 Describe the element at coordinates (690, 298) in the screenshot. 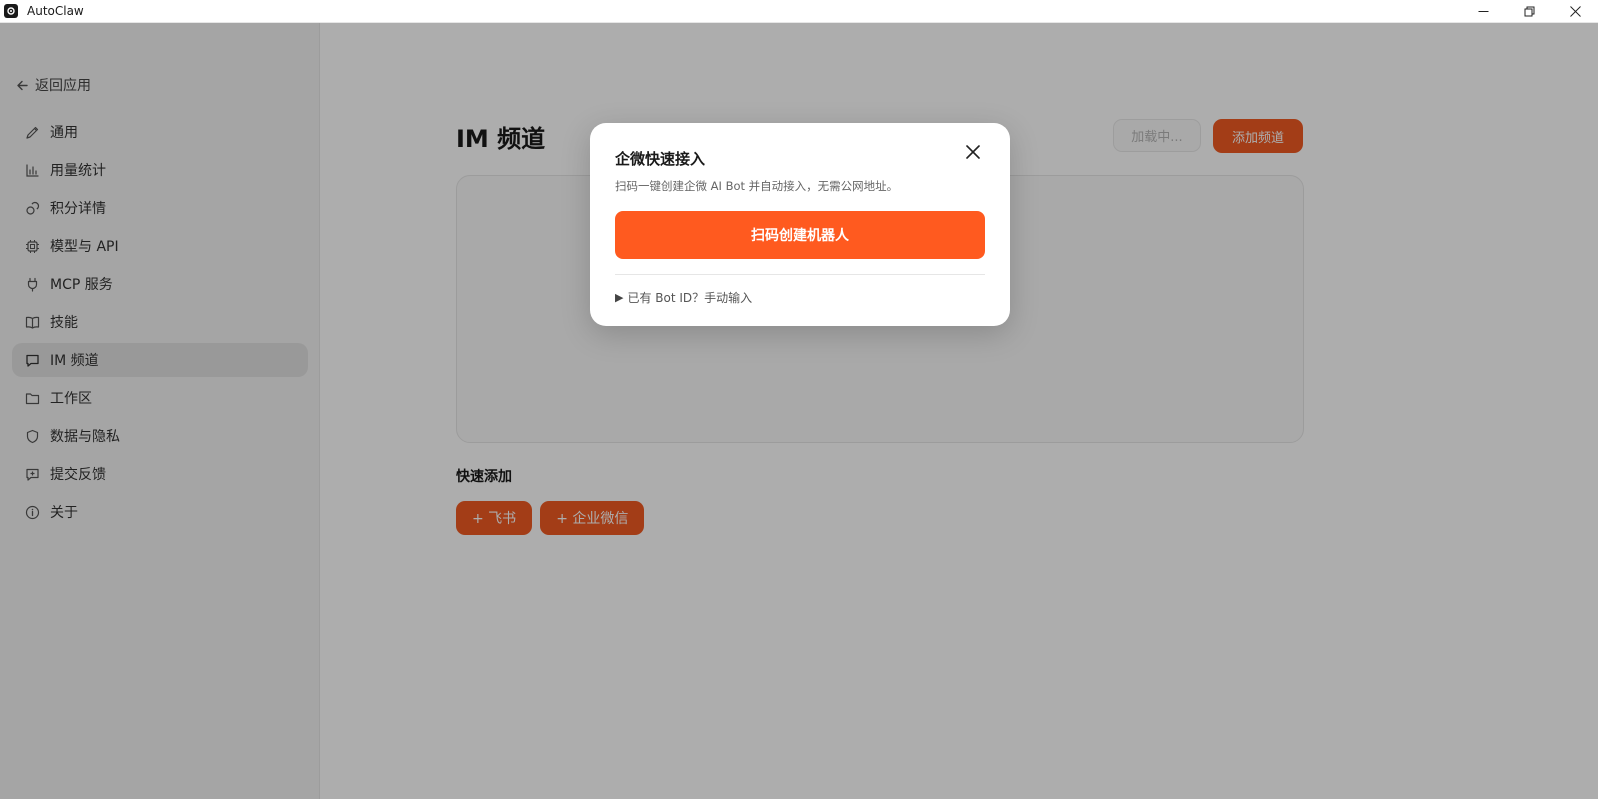

I see `manual-input-label: 已有 Bot ID？手动输入` at that location.